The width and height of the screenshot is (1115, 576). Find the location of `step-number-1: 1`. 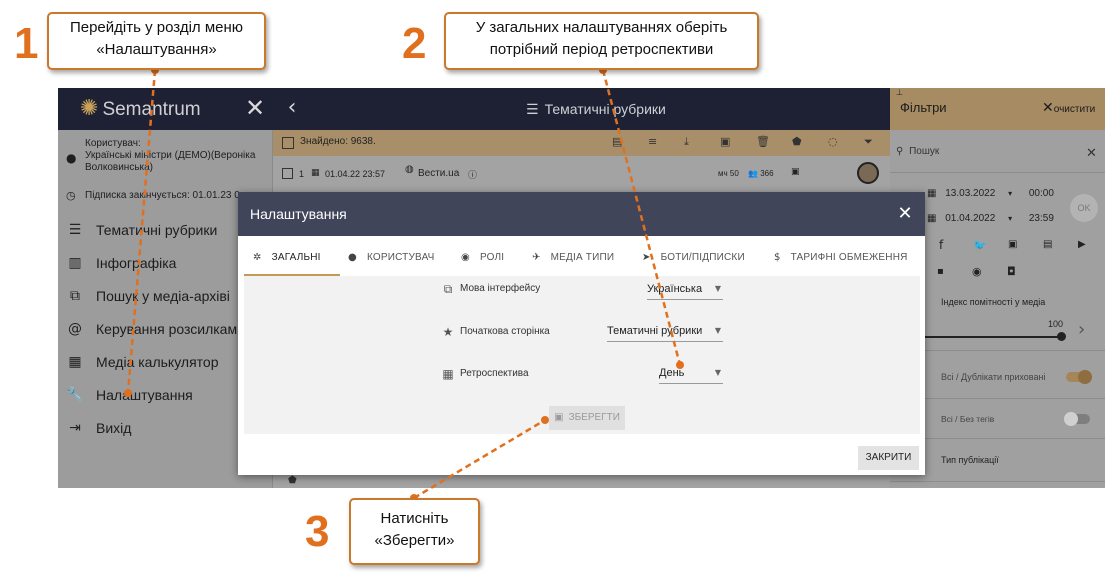

step-number-1: 1 is located at coordinates (26, 43).